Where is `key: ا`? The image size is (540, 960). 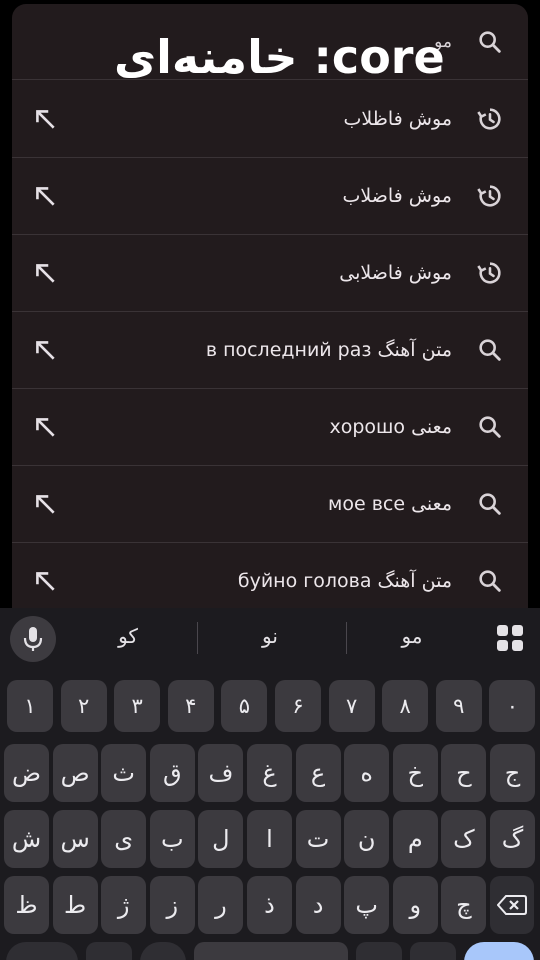
key: ا is located at coordinates (269, 839).